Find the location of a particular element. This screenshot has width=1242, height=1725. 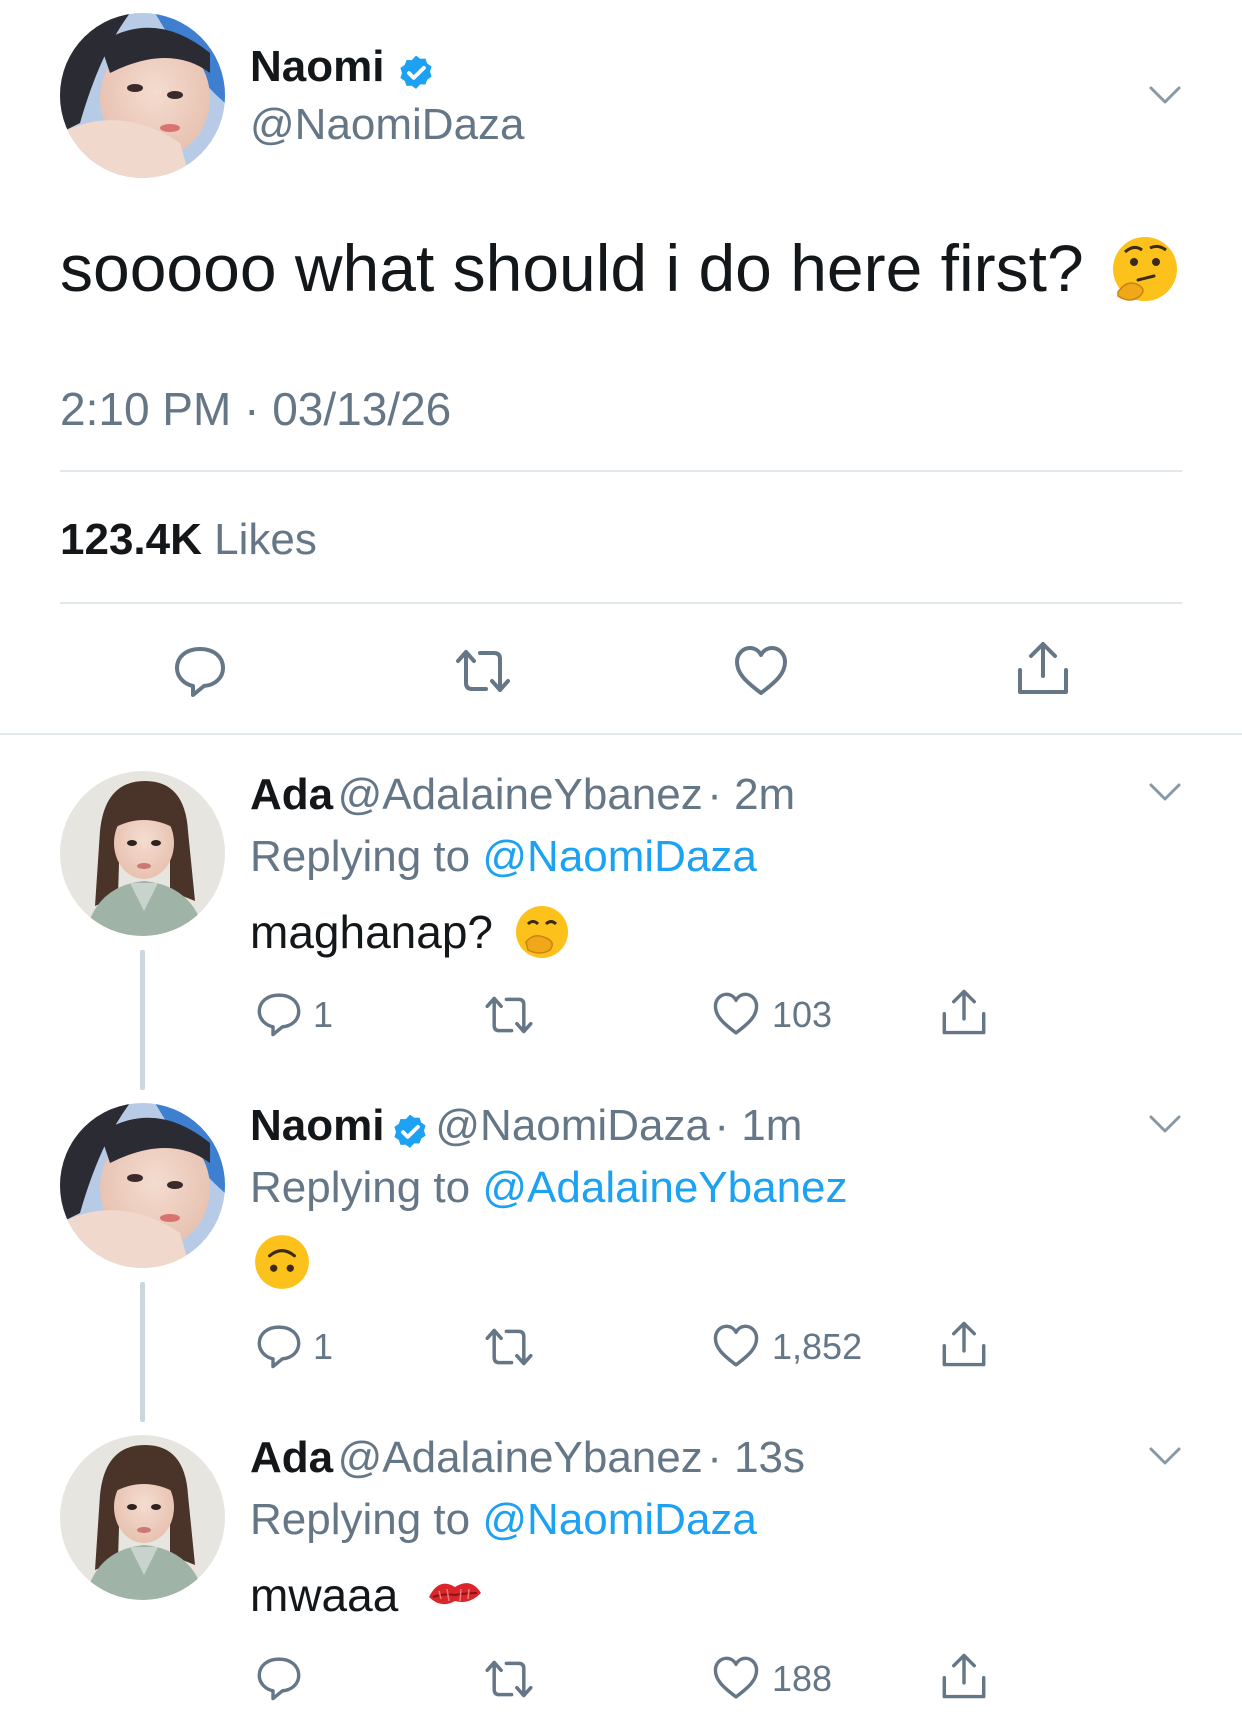

author-row: Naomi is located at coordinates (343, 68).